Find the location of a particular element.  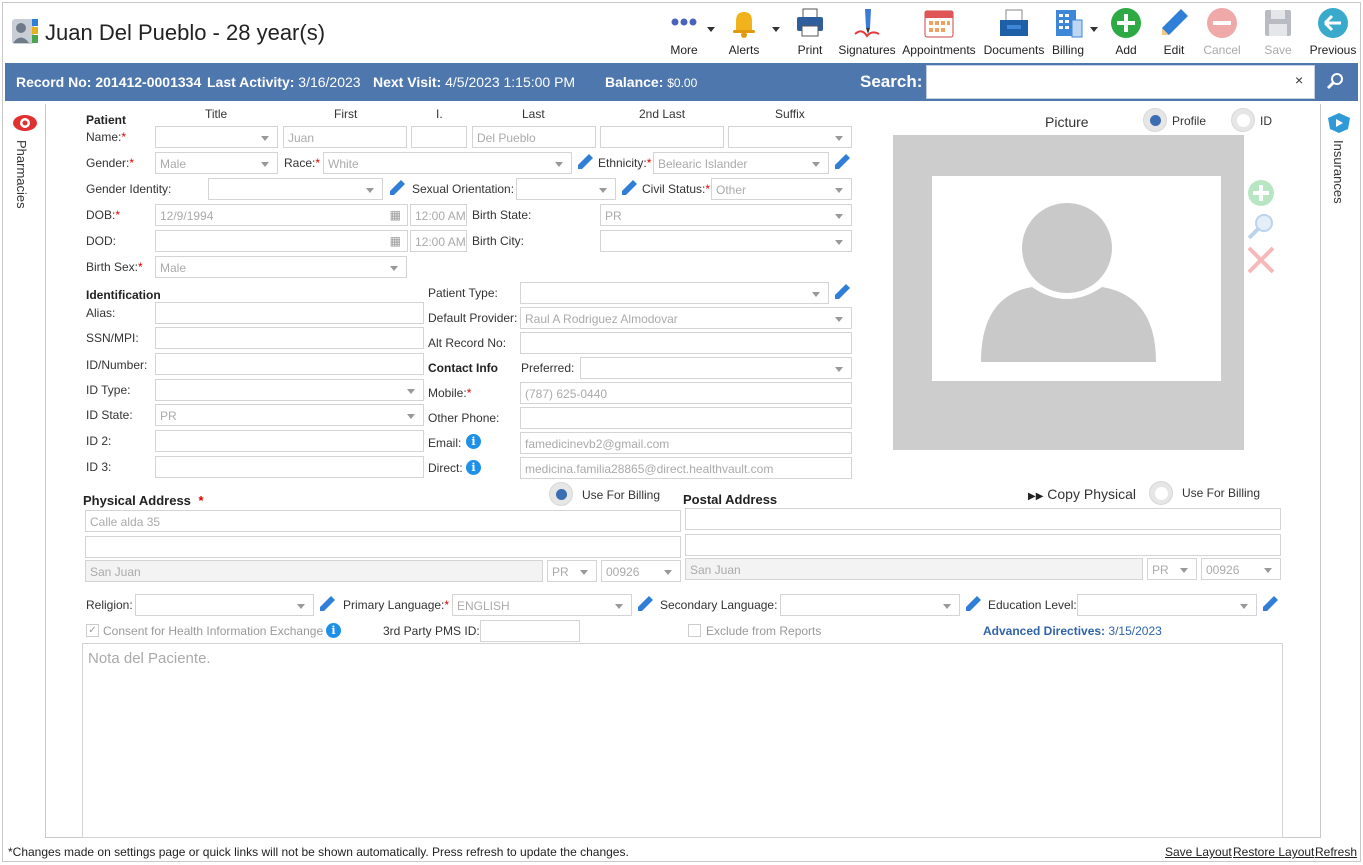

pharmacies-tab: Pharmacies is located at coordinates (21, 174).